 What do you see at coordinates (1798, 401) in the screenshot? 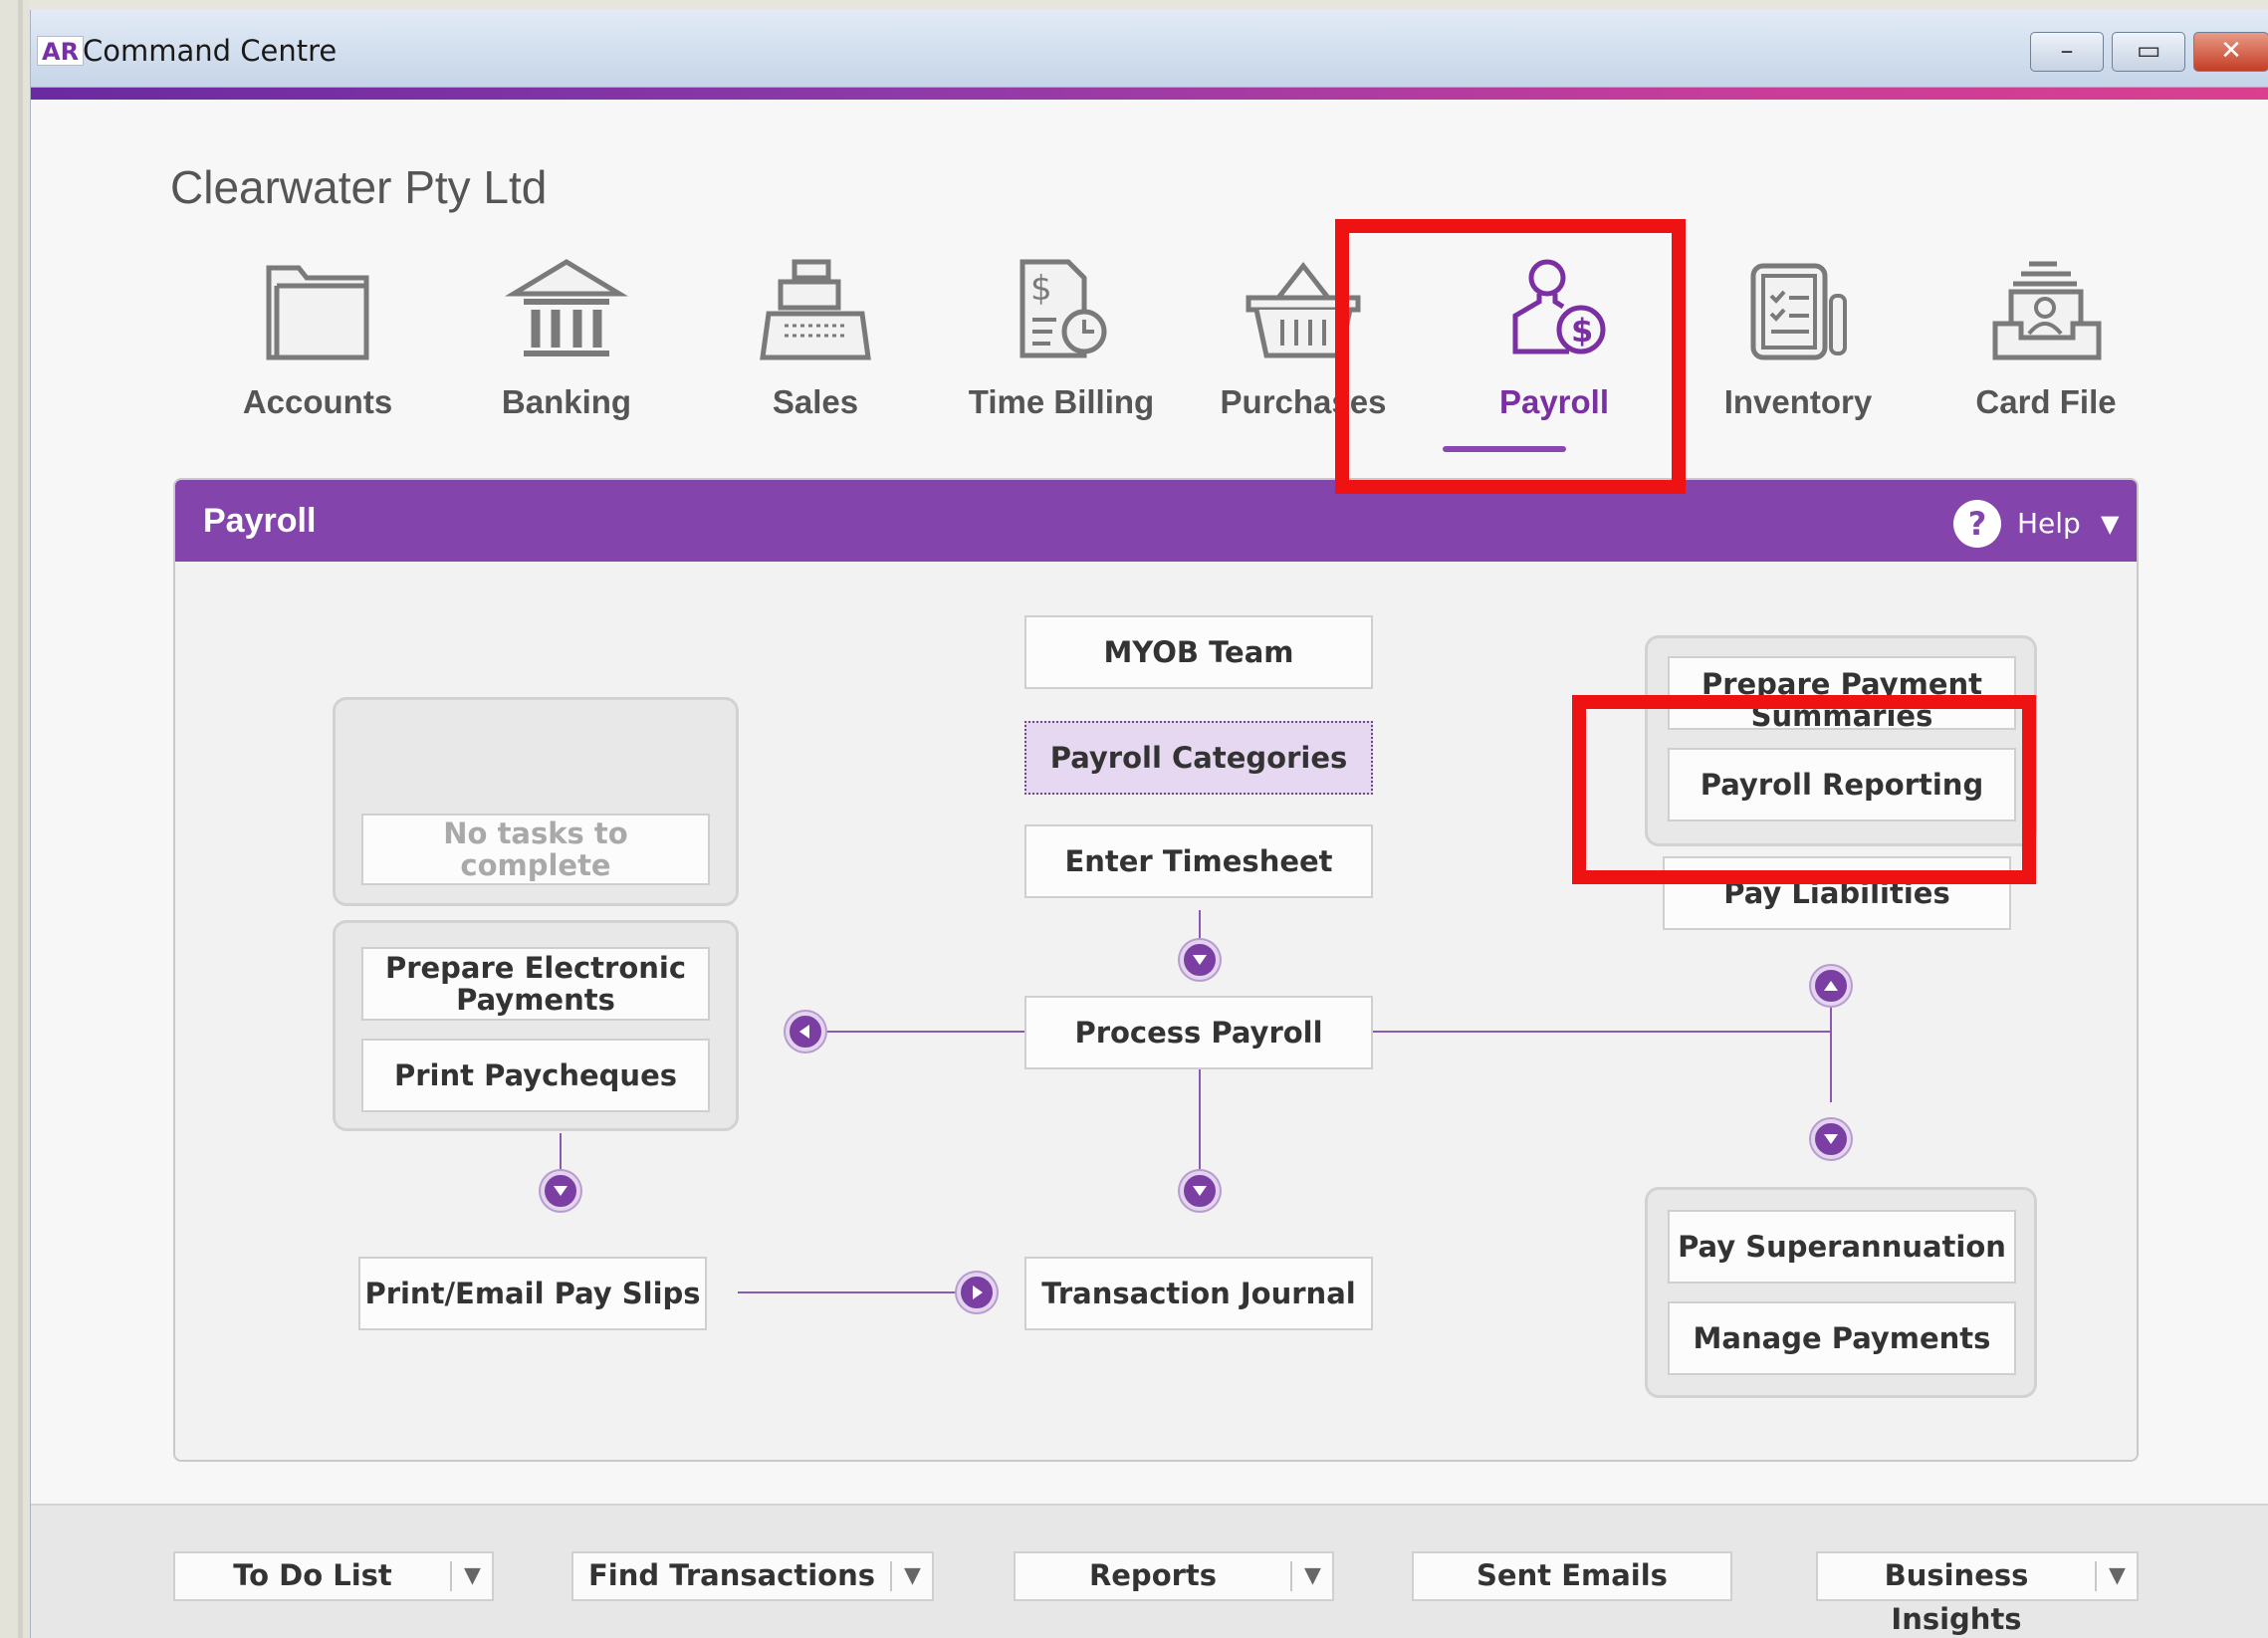
I see `nav-label: Inventory` at bounding box center [1798, 401].